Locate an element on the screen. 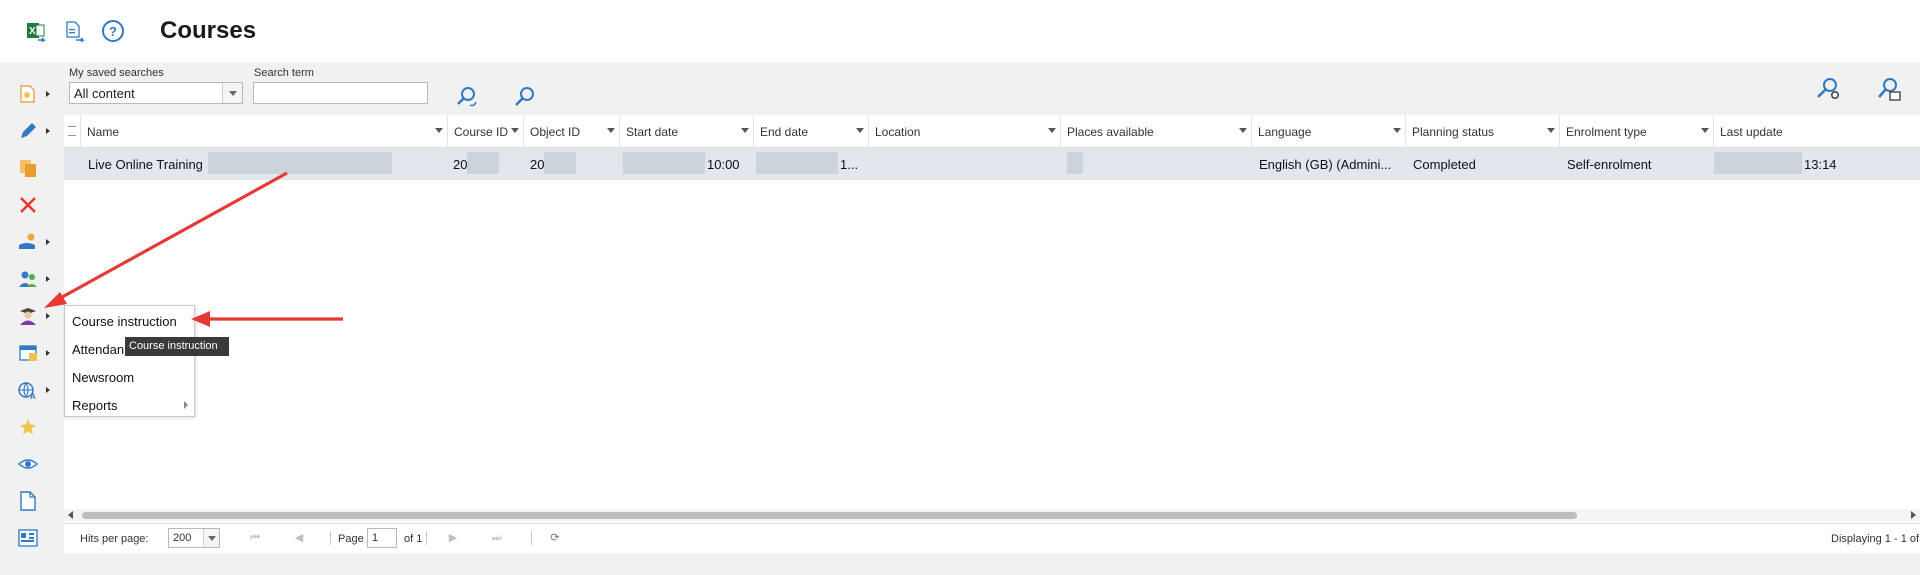 This screenshot has height=575, width=1920. excel-export-icon: X is located at coordinates (36, 31).